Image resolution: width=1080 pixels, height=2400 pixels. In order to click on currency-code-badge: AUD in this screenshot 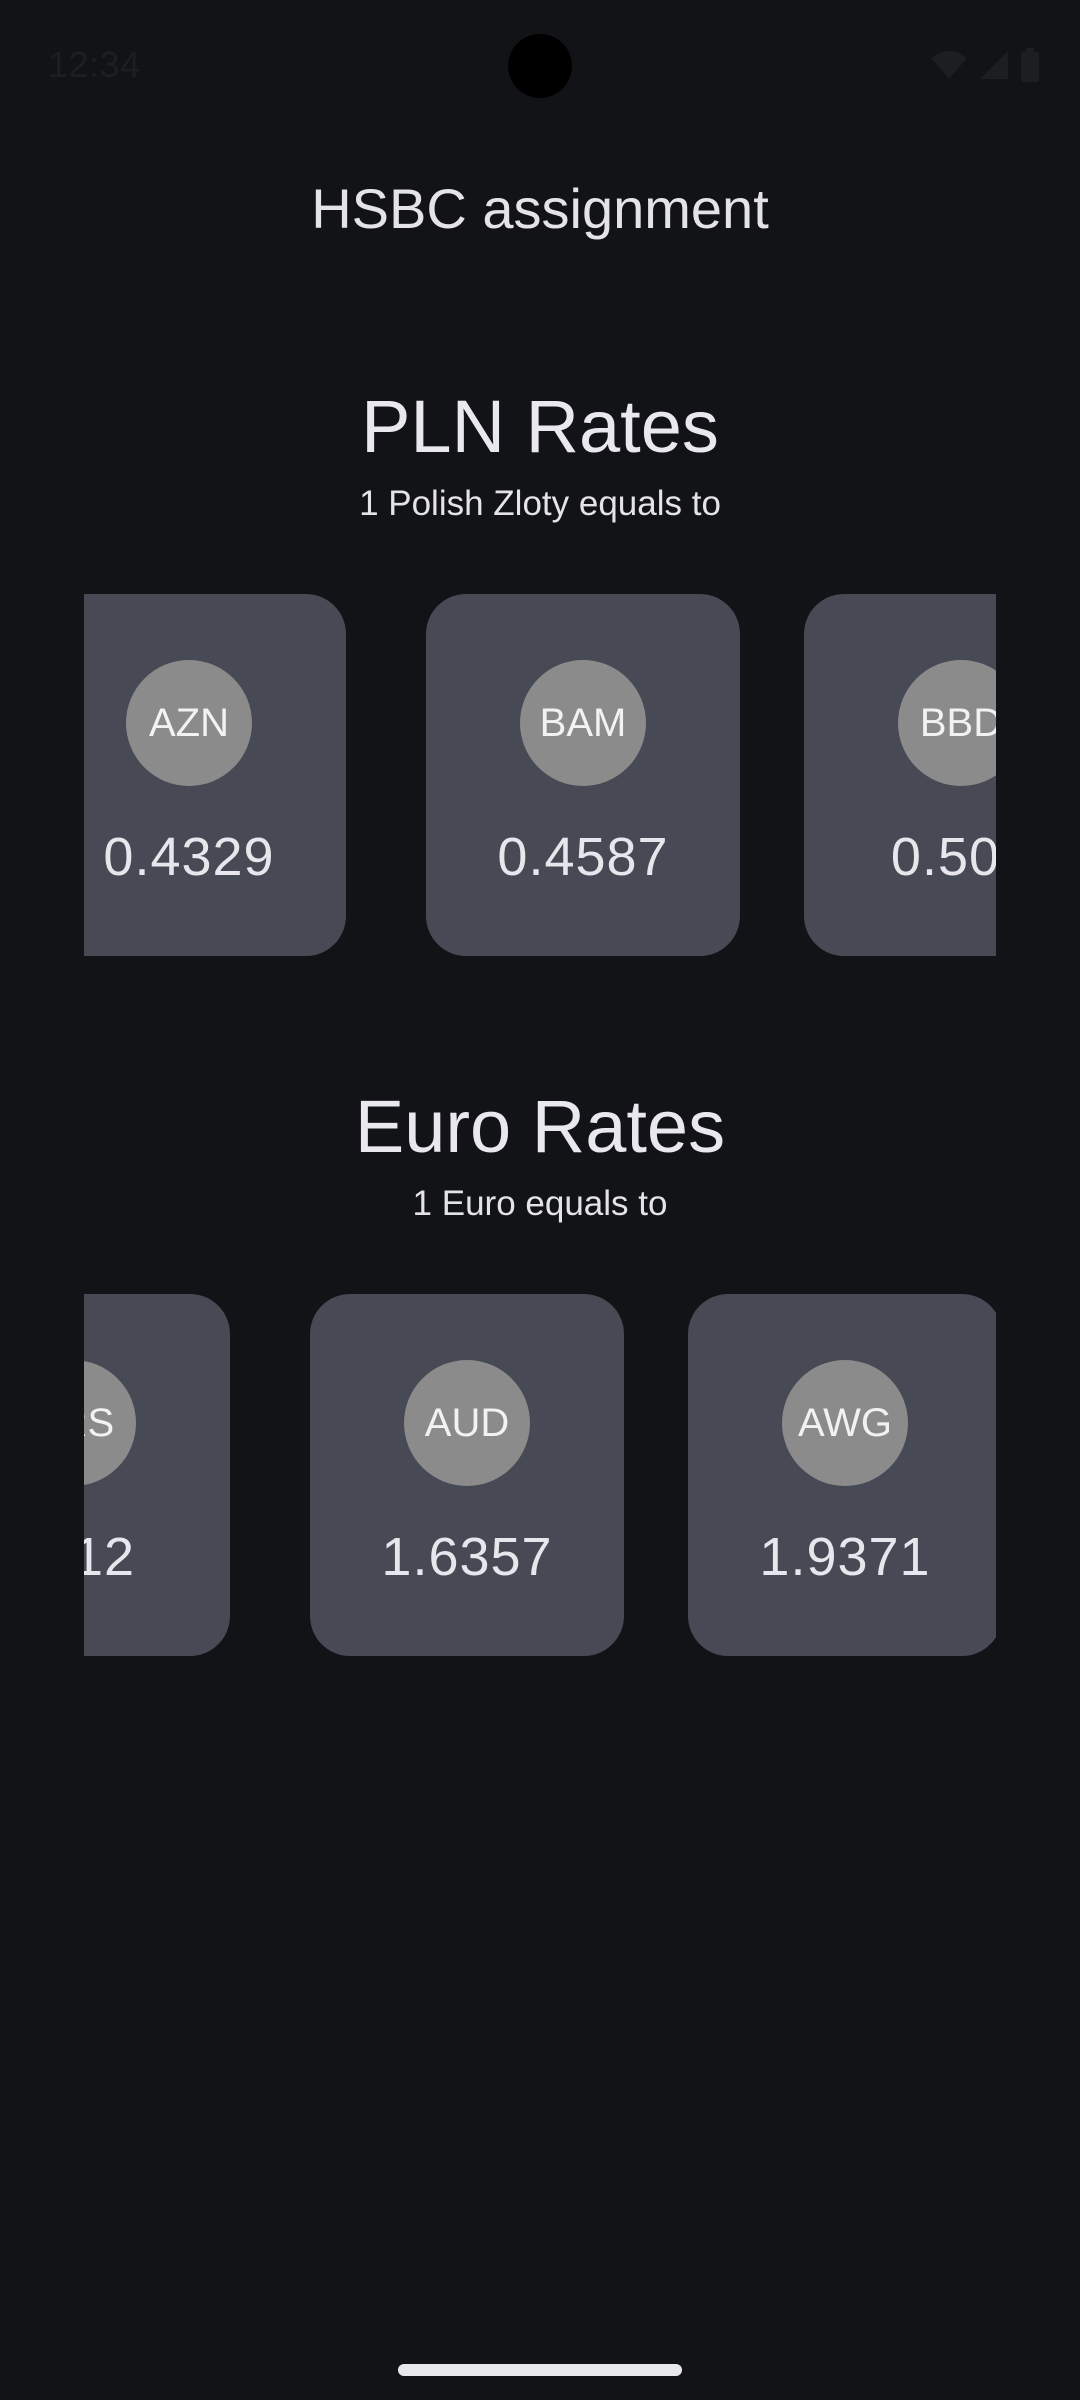, I will do `click(467, 1423)`.